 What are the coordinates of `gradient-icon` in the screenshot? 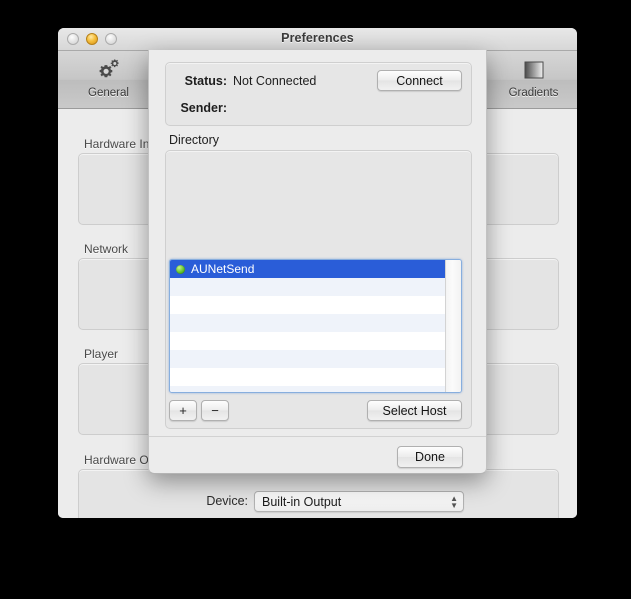 It's located at (534, 70).